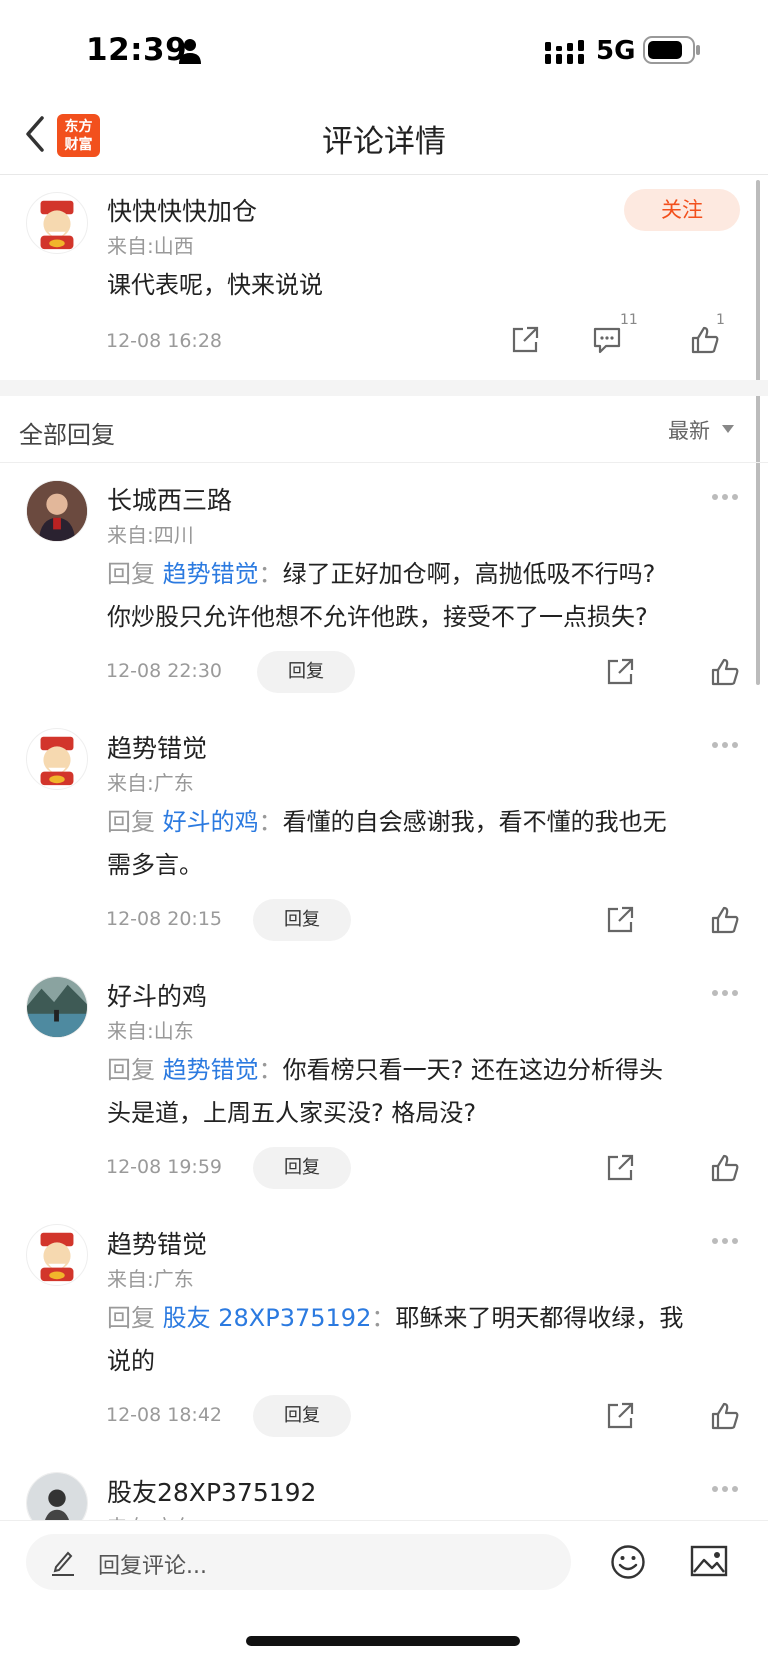  I want to click on reply-text-line2: 需多言。, so click(155, 865).